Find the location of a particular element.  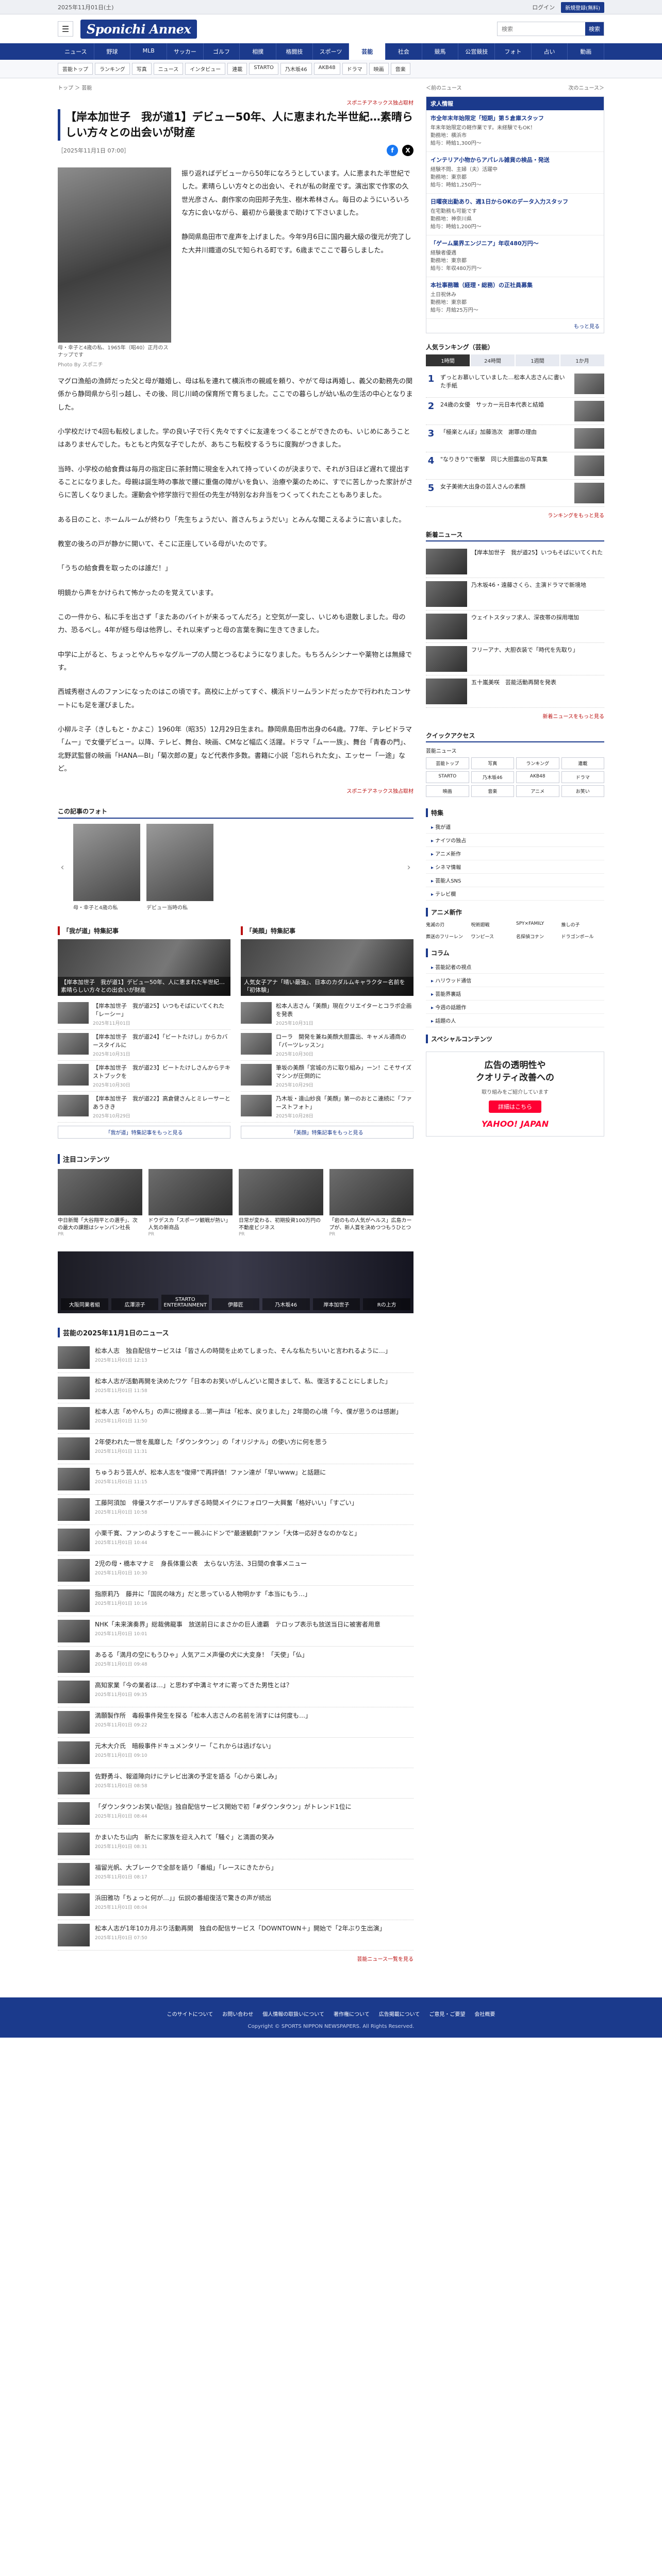

subnav-chip: 写真 is located at coordinates (141, 69).